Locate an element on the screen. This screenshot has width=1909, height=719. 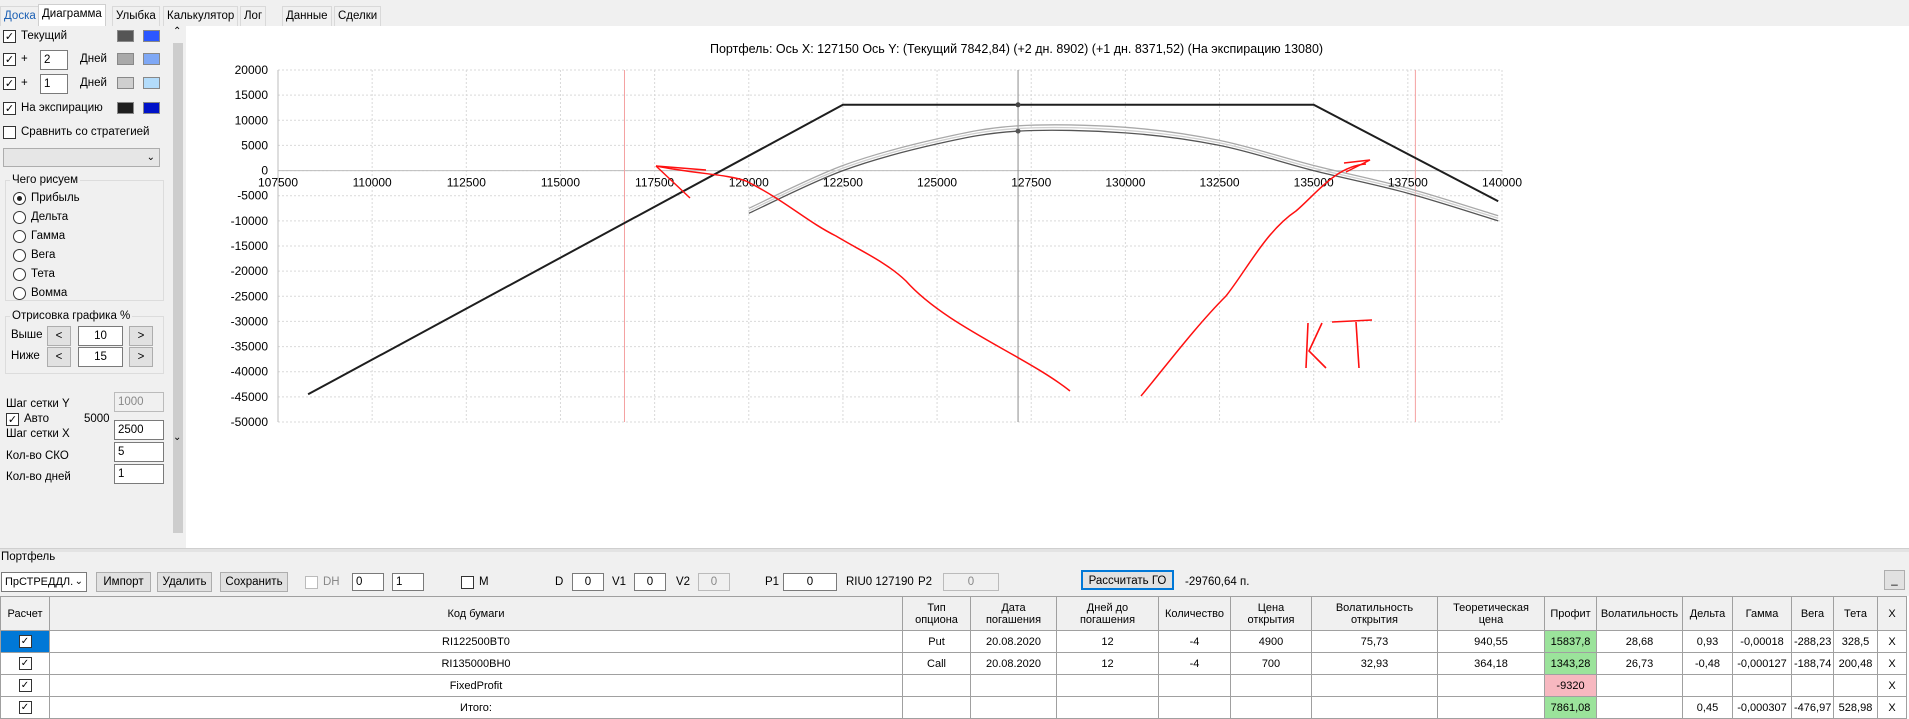
dh-spinner-1: 0 is located at coordinates (368, 582).